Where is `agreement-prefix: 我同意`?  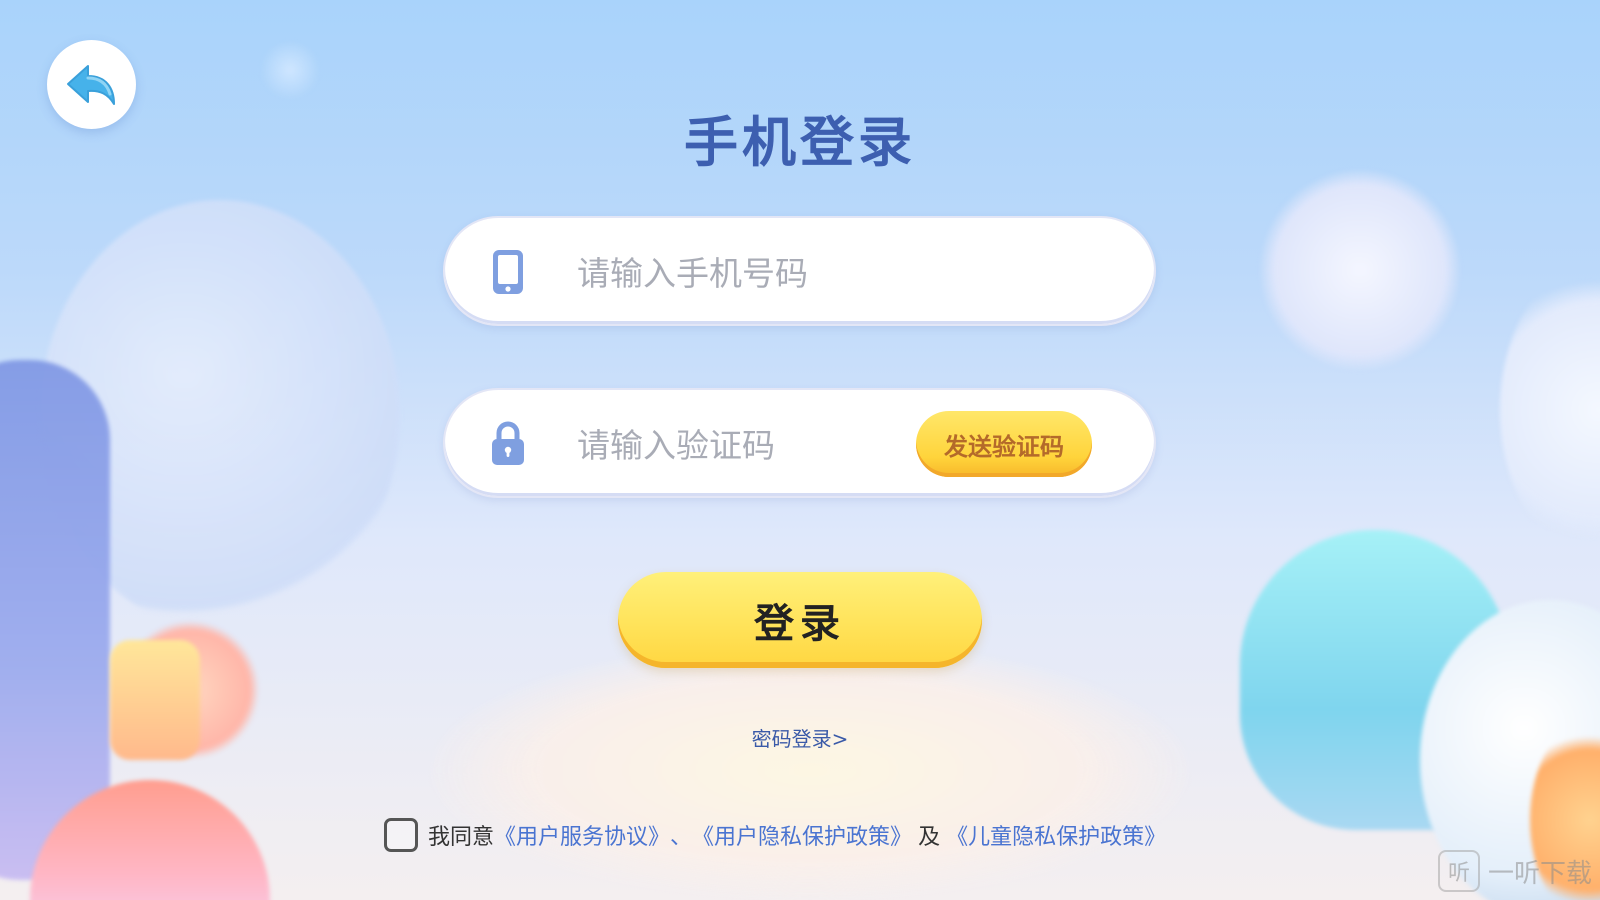
agreement-prefix: 我同意 is located at coordinates (461, 837).